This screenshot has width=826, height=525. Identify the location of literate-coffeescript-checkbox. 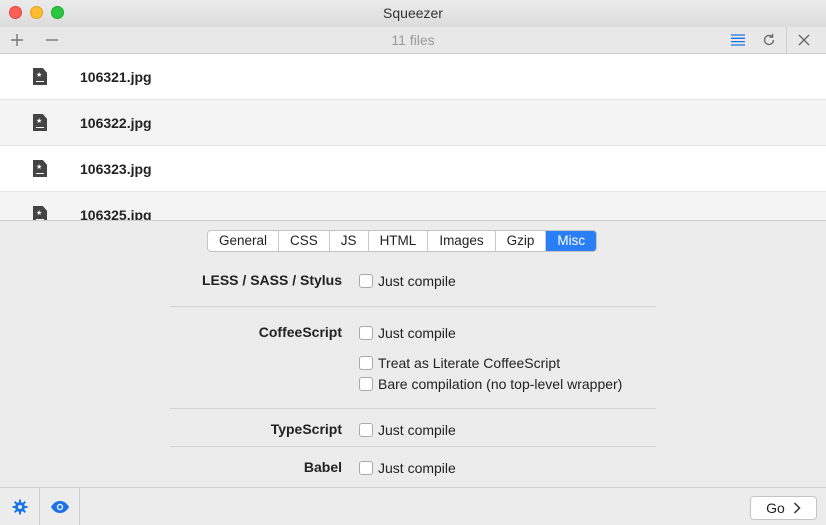
(366, 363).